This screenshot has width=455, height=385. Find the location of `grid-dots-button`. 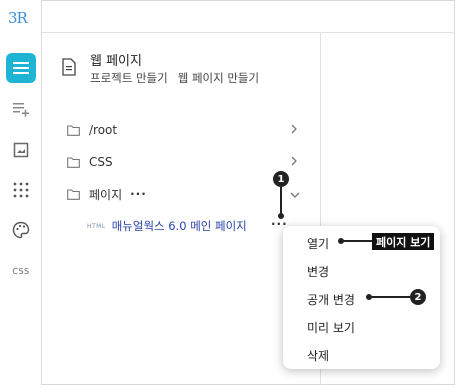

grid-dots-button is located at coordinates (21, 190).